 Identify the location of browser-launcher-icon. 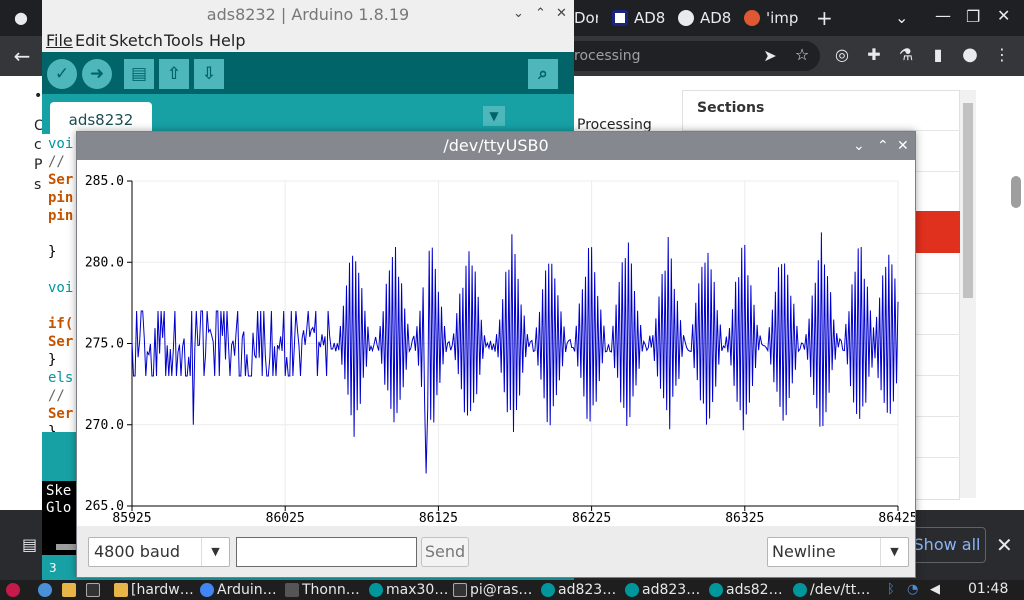
(45, 590).